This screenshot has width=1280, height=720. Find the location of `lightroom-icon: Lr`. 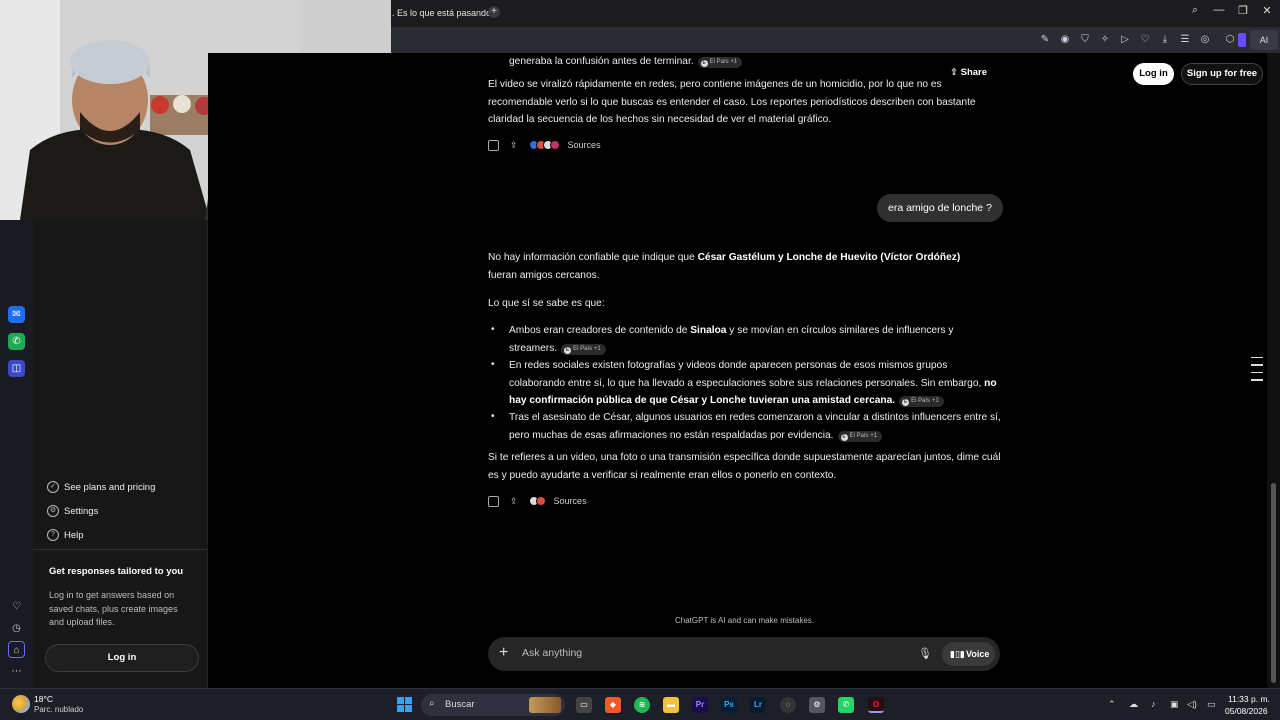

lightroom-icon: Lr is located at coordinates (758, 705).